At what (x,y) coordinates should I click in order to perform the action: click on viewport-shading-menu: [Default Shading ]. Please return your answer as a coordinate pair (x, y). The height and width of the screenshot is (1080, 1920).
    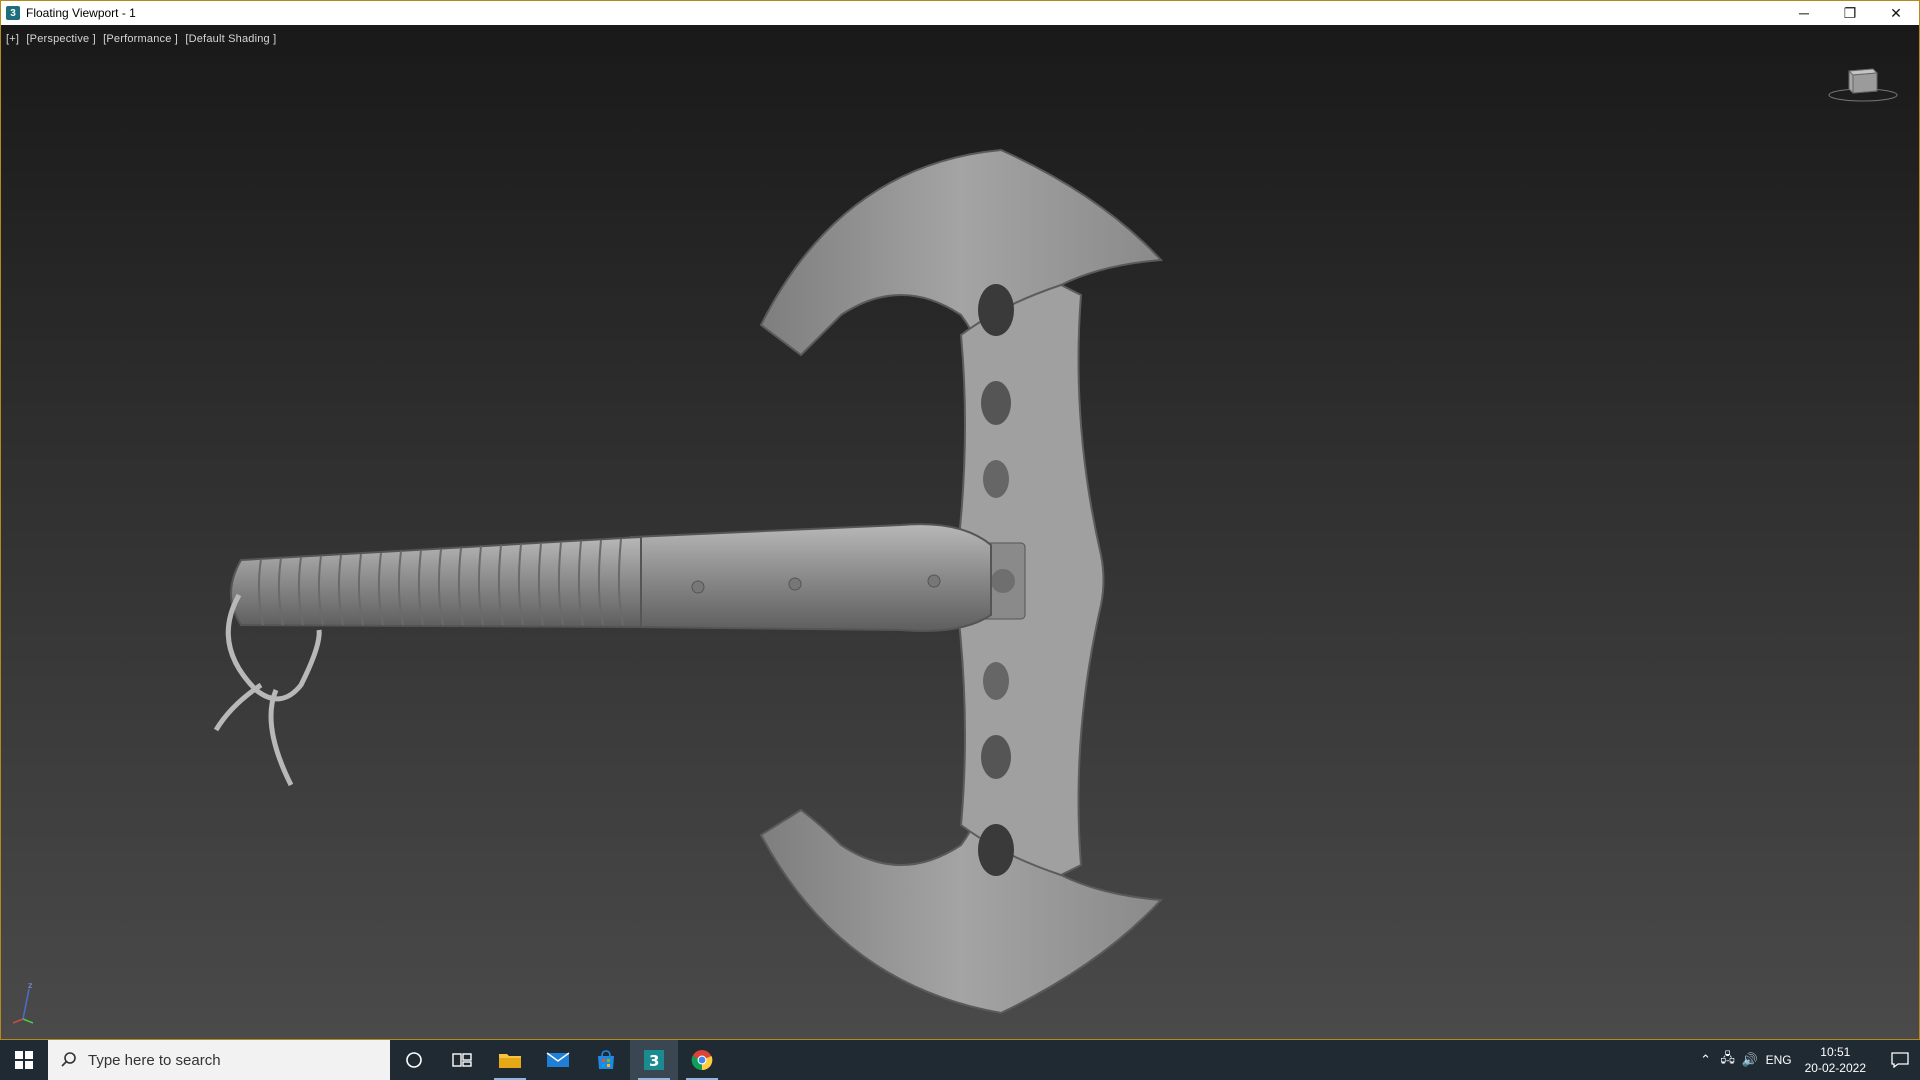
    Looking at the image, I should click on (230, 39).